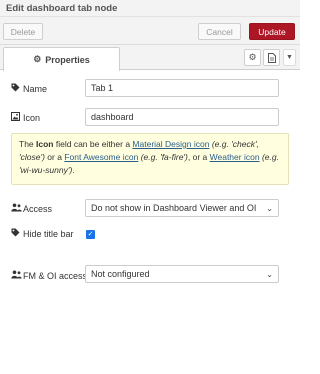 The width and height of the screenshot is (320, 374). What do you see at coordinates (38, 208) in the screenshot?
I see `access-label: Access` at bounding box center [38, 208].